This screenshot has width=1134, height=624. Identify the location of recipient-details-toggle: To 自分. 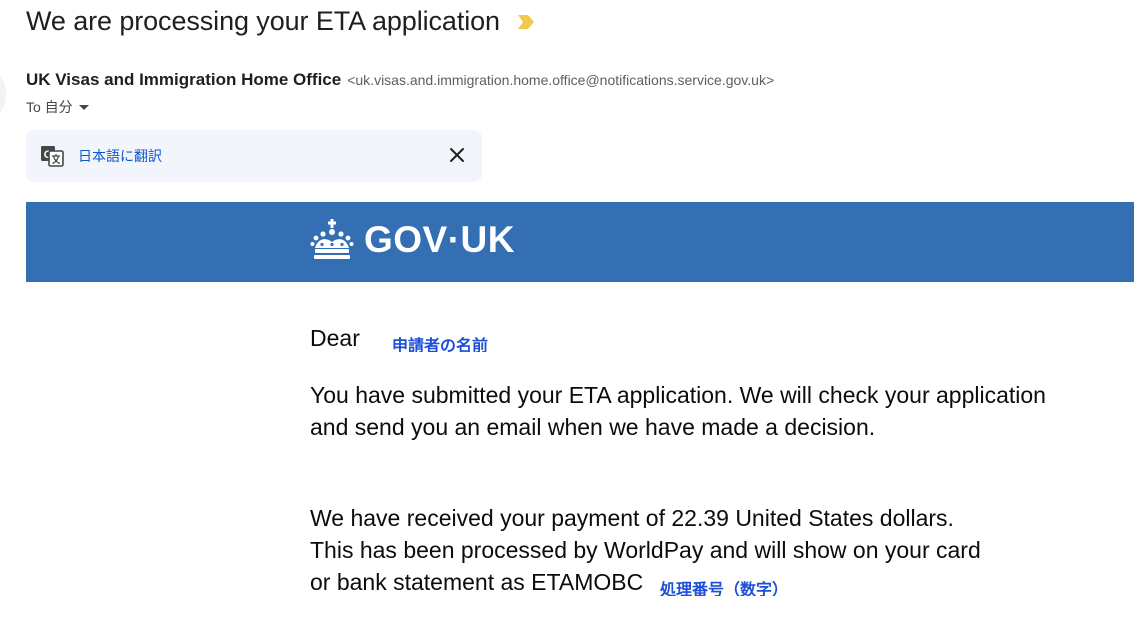
(57, 107).